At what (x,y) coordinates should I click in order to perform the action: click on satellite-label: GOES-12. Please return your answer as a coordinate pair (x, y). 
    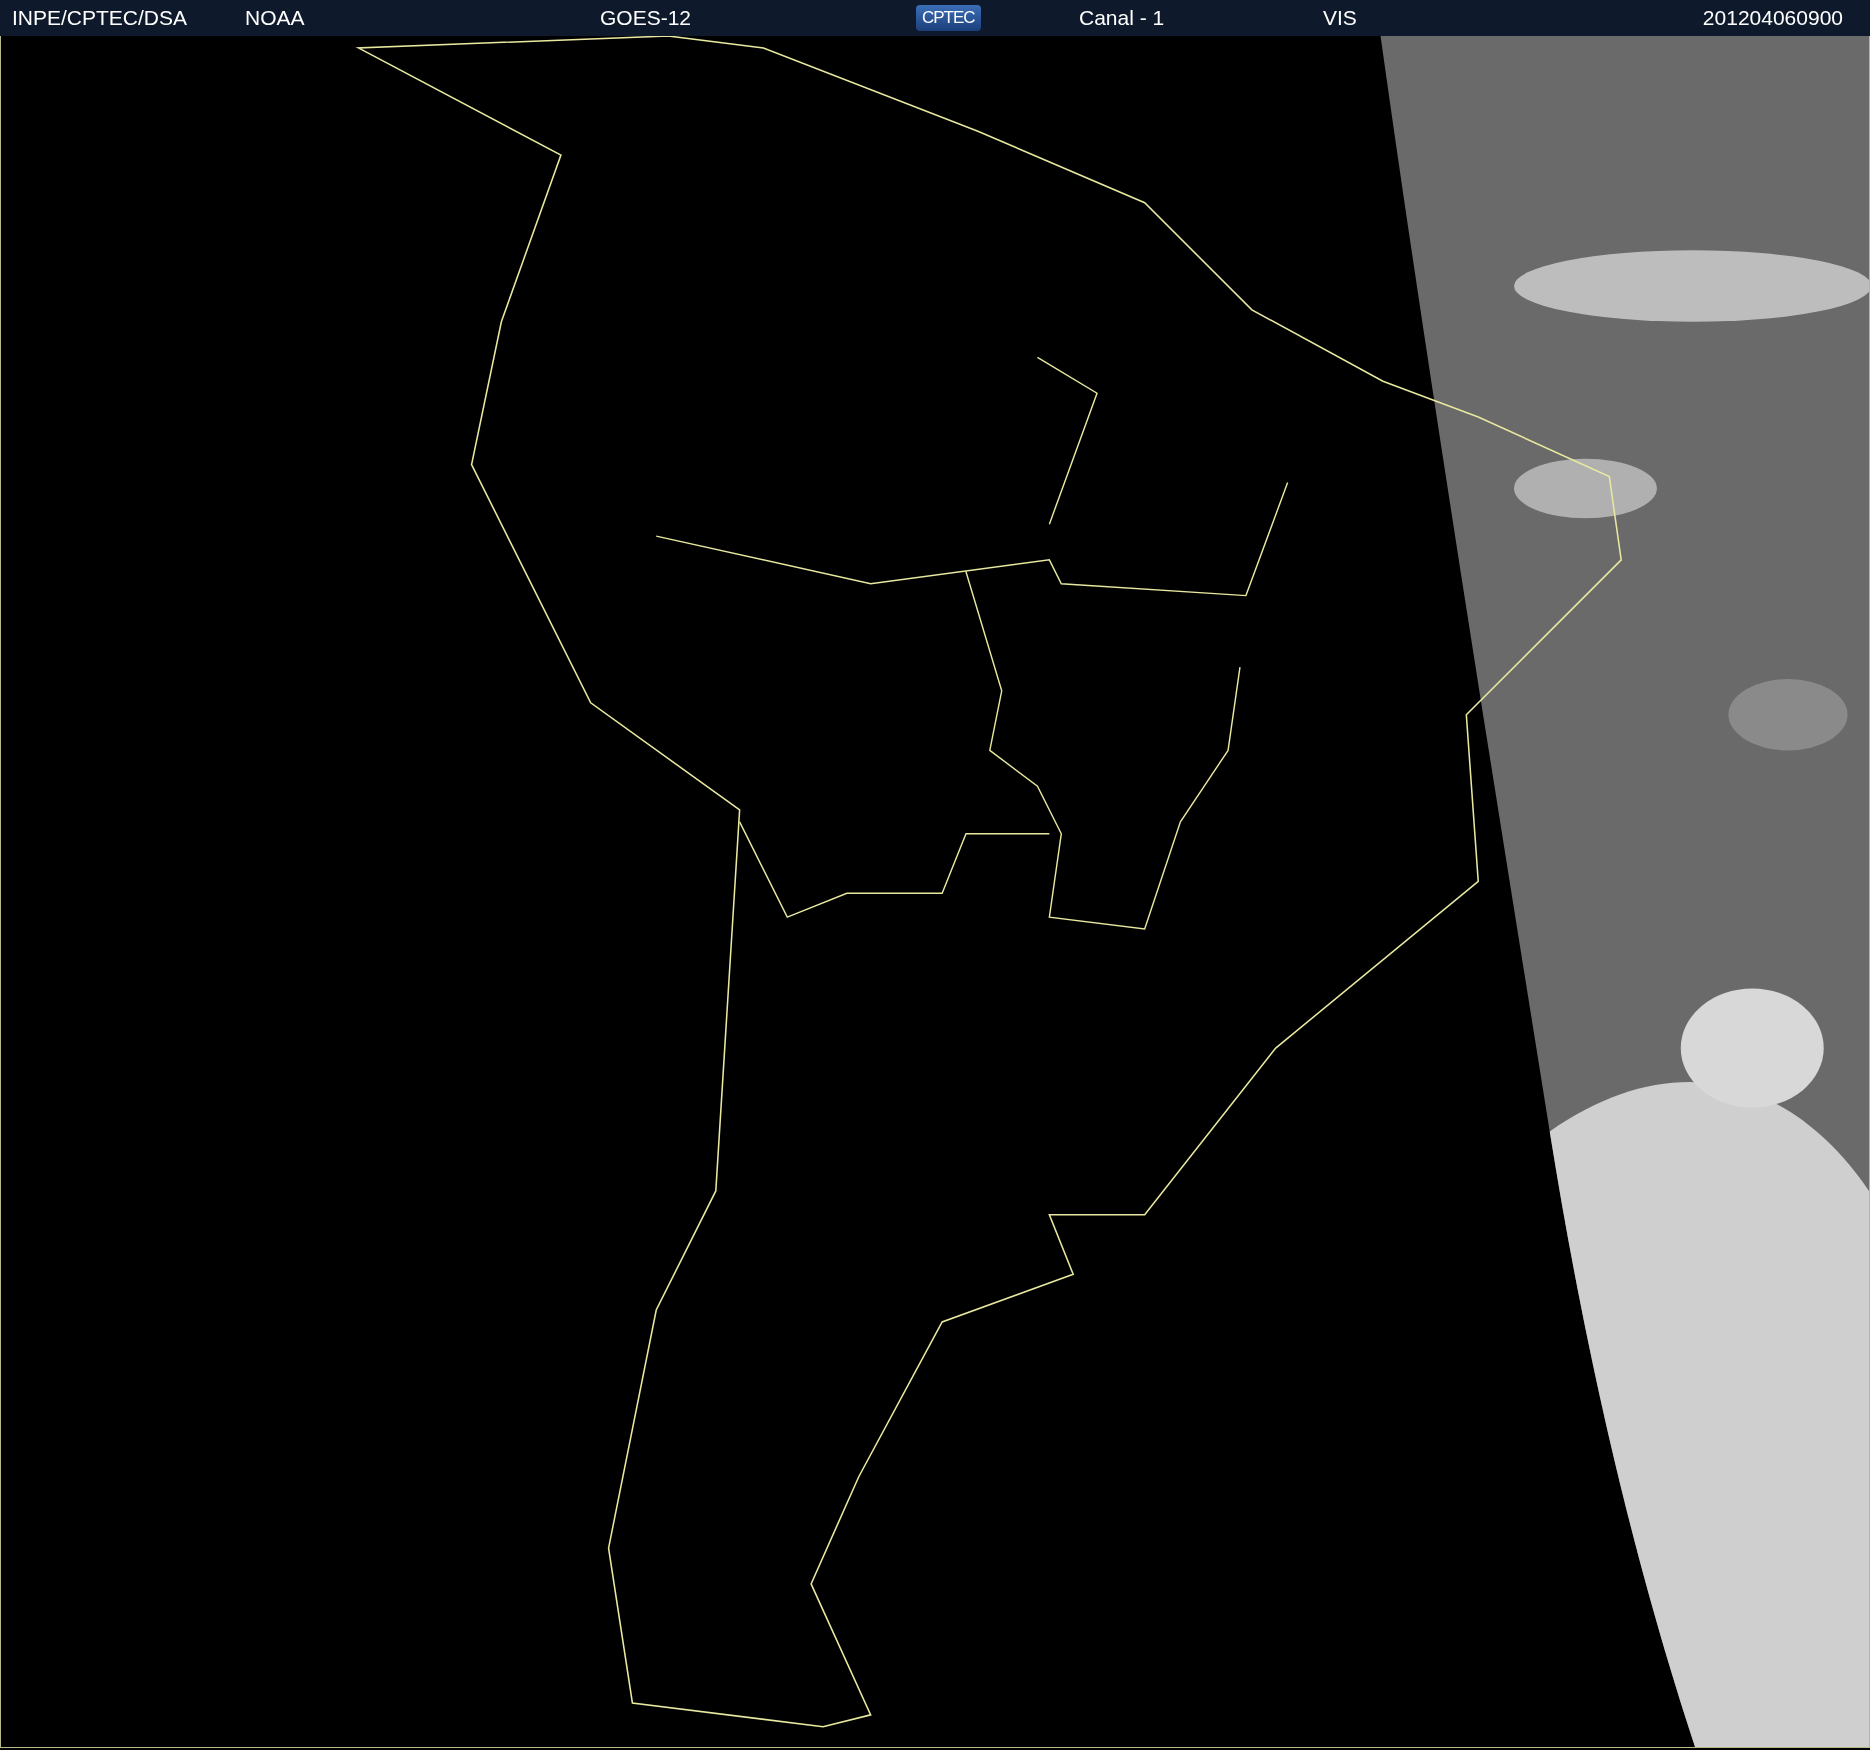
    Looking at the image, I should click on (646, 18).